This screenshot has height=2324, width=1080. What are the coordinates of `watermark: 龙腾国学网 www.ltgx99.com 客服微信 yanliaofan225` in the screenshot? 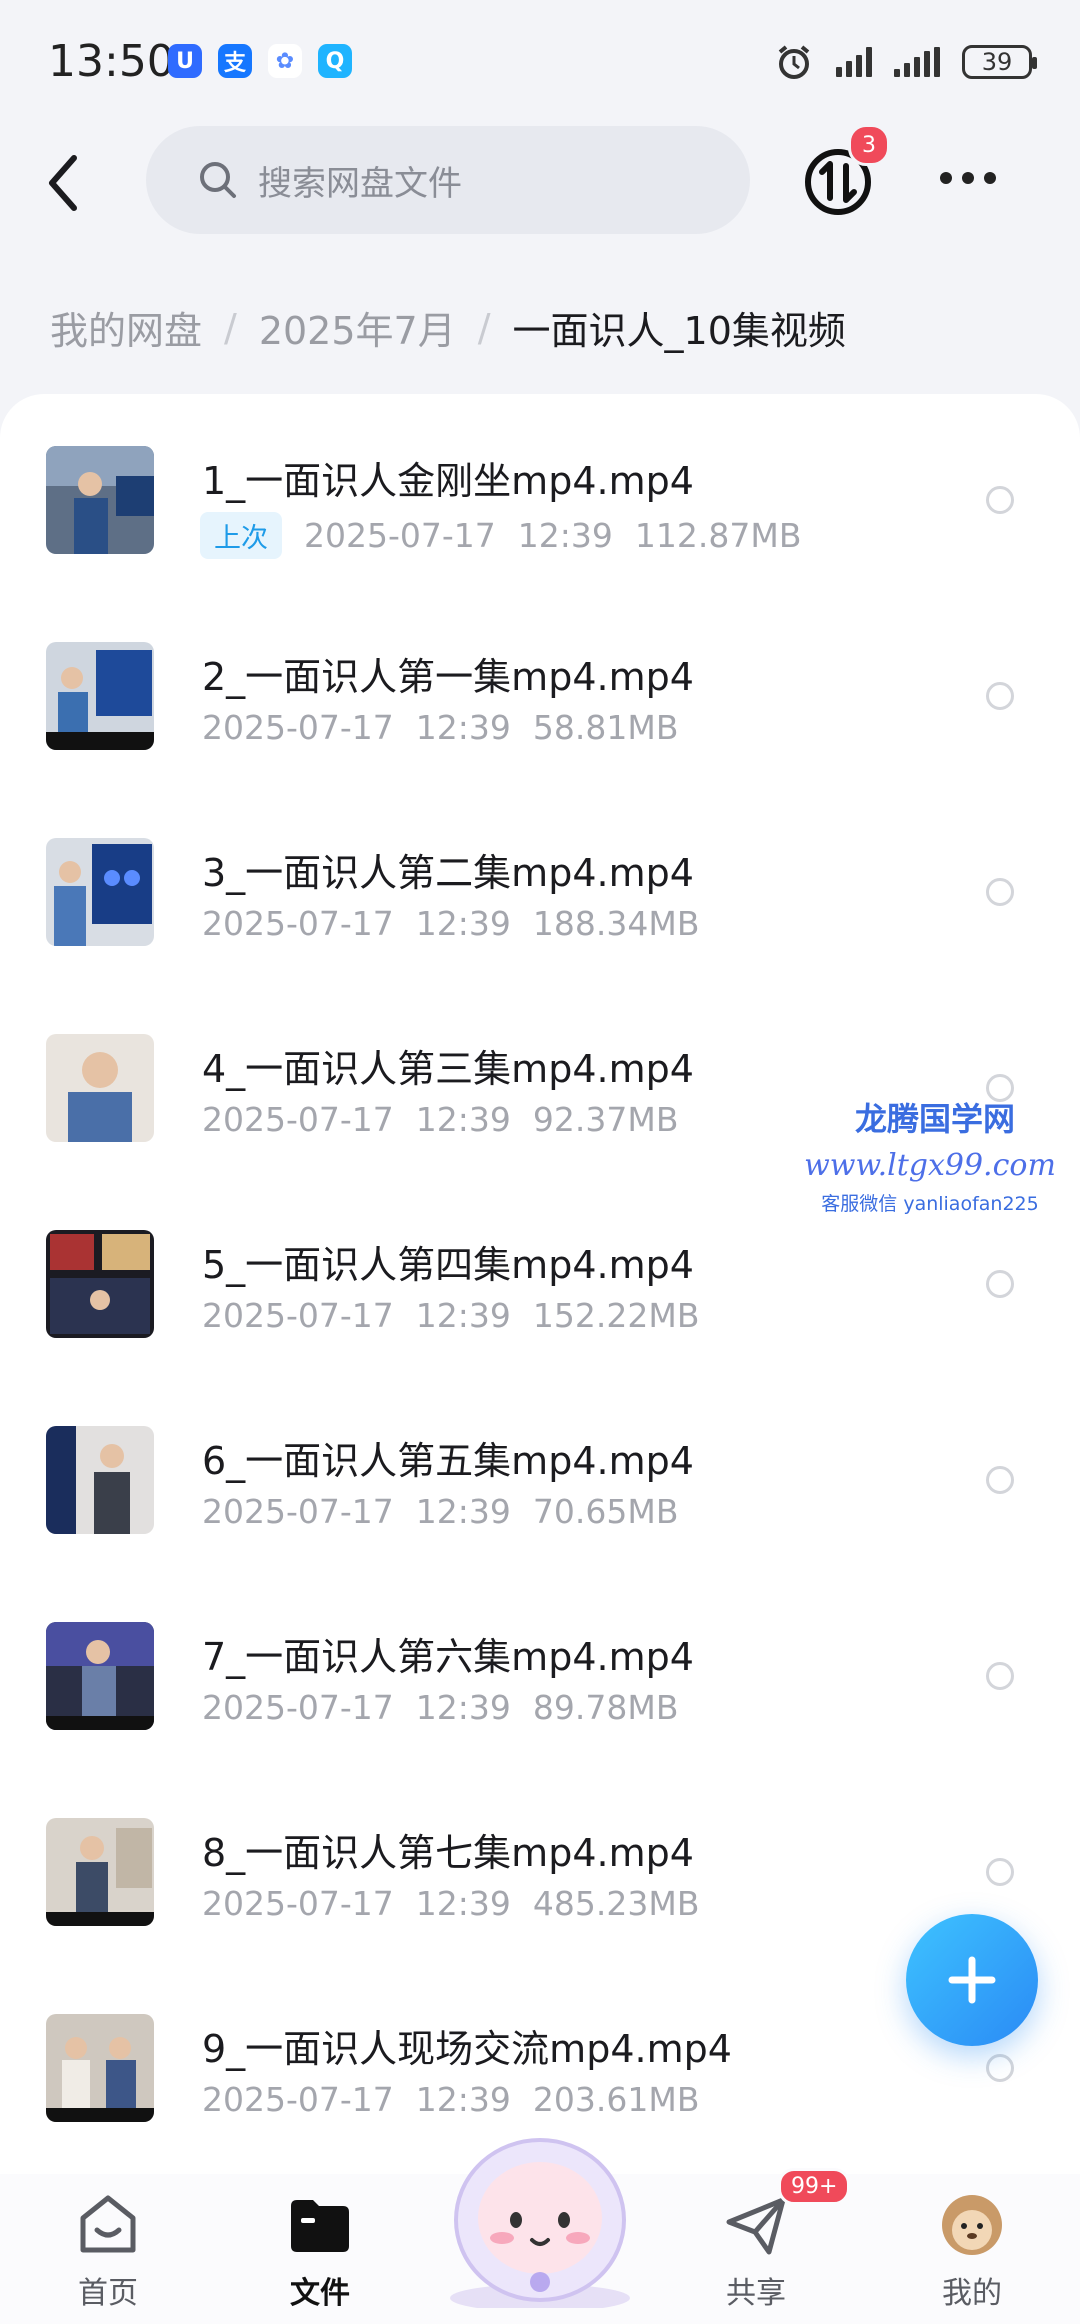 It's located at (930, 1155).